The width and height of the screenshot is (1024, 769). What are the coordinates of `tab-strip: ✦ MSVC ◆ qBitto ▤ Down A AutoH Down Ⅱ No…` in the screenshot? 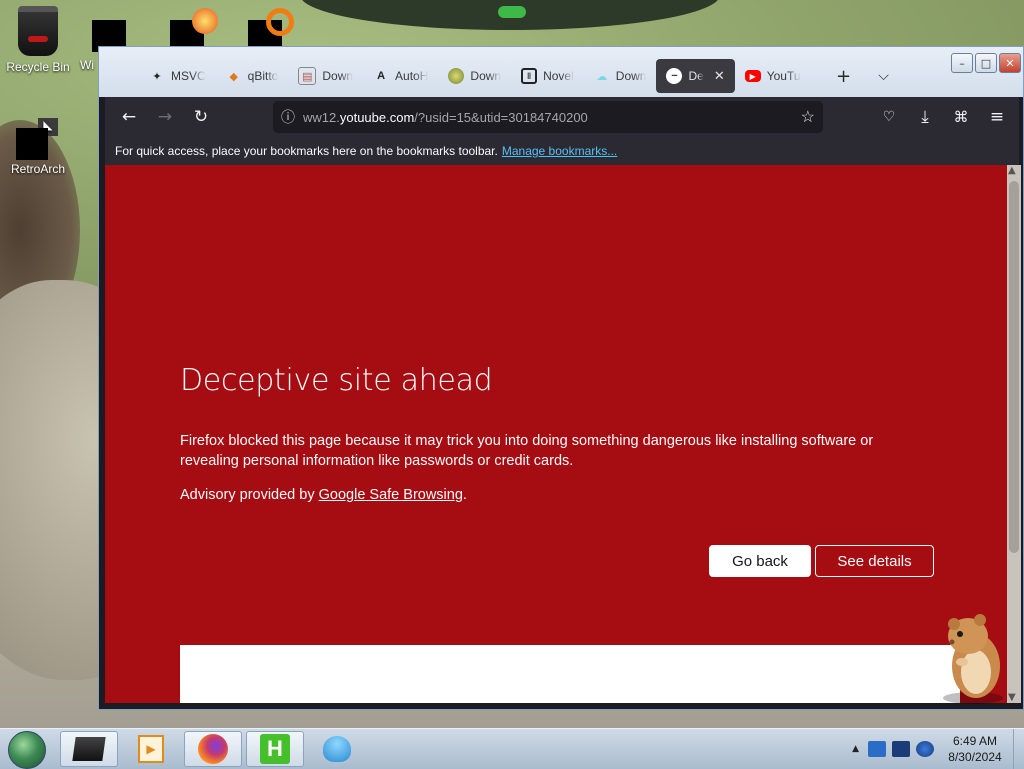 It's located at (519, 76).